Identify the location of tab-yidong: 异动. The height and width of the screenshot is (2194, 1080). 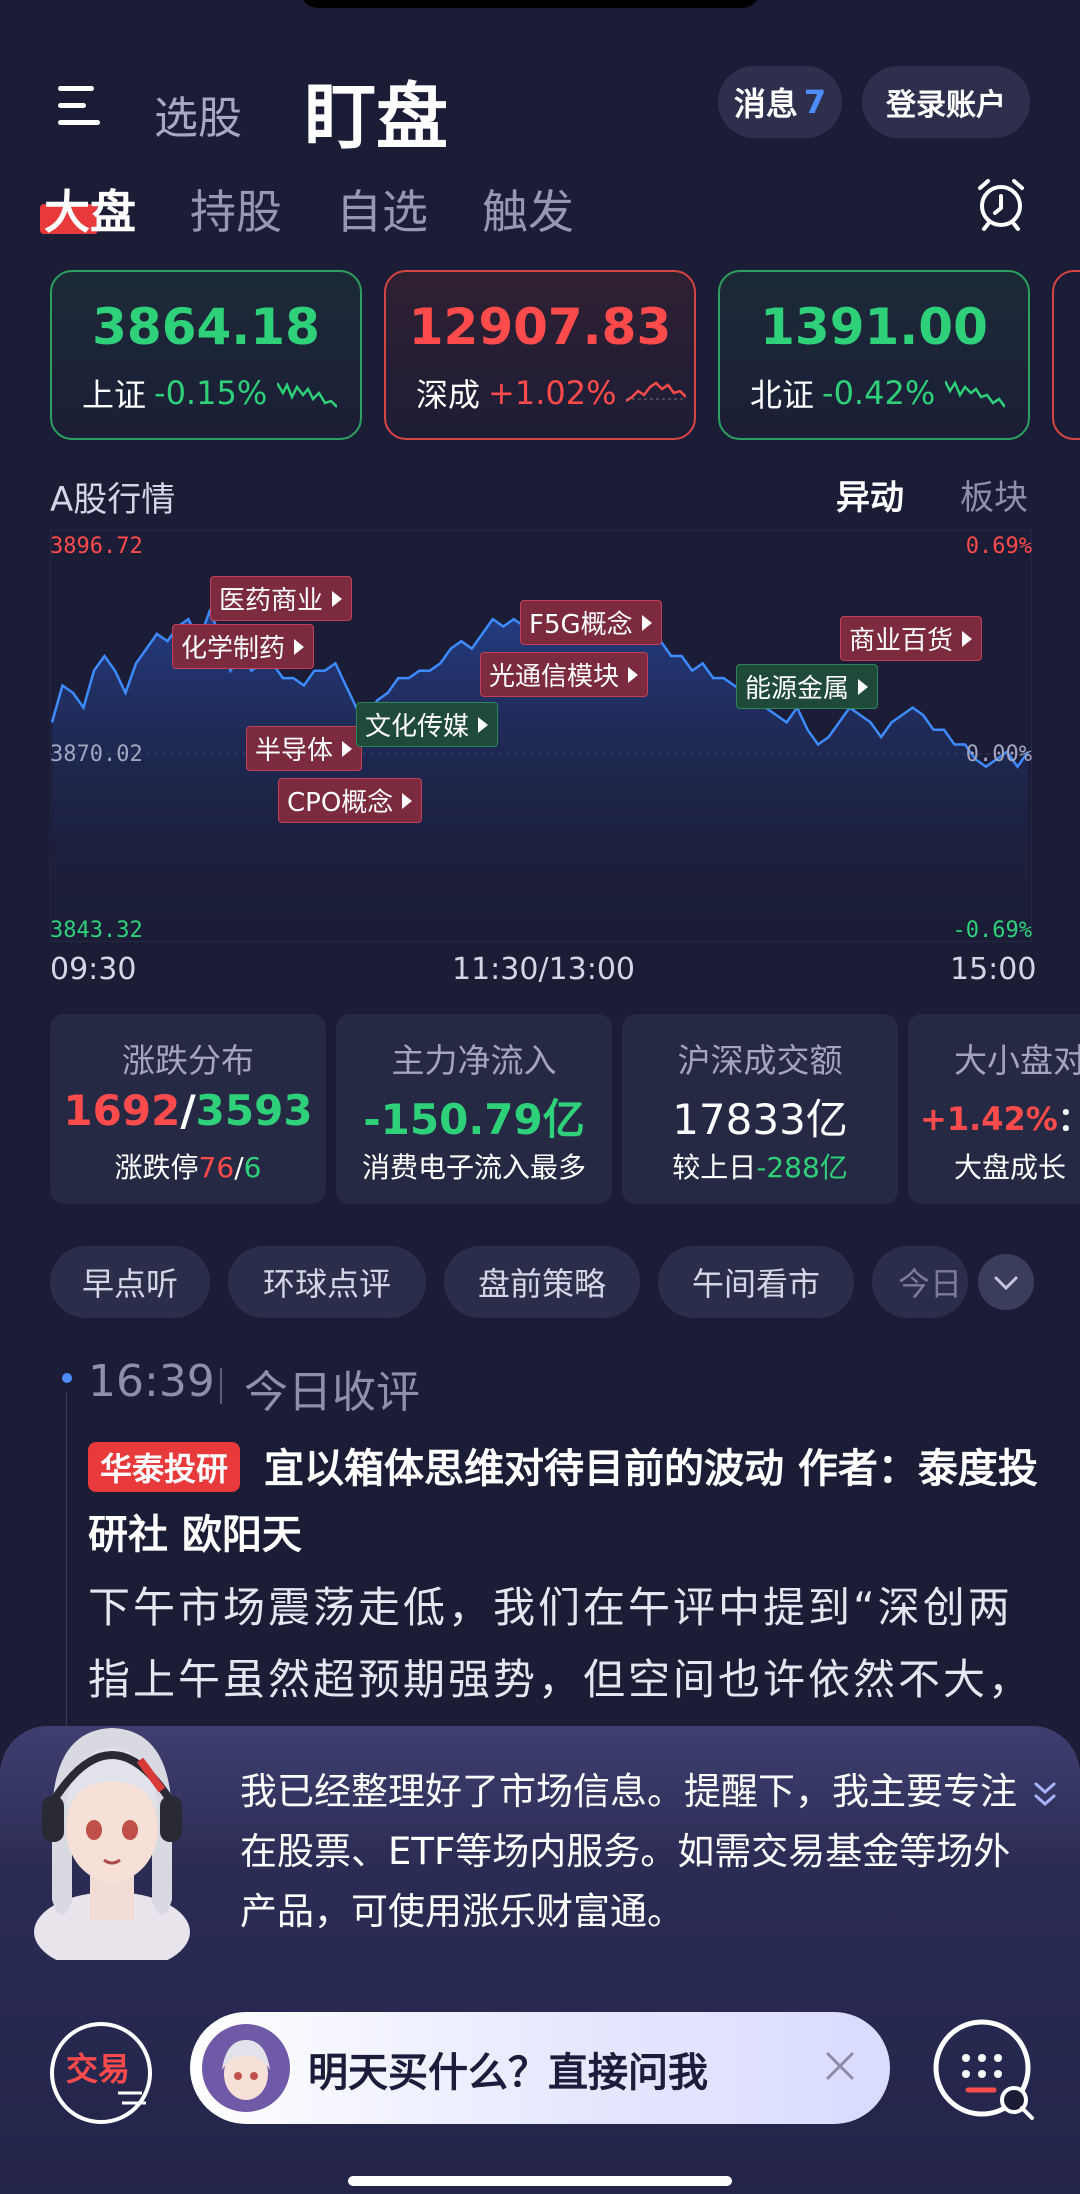
(870, 494).